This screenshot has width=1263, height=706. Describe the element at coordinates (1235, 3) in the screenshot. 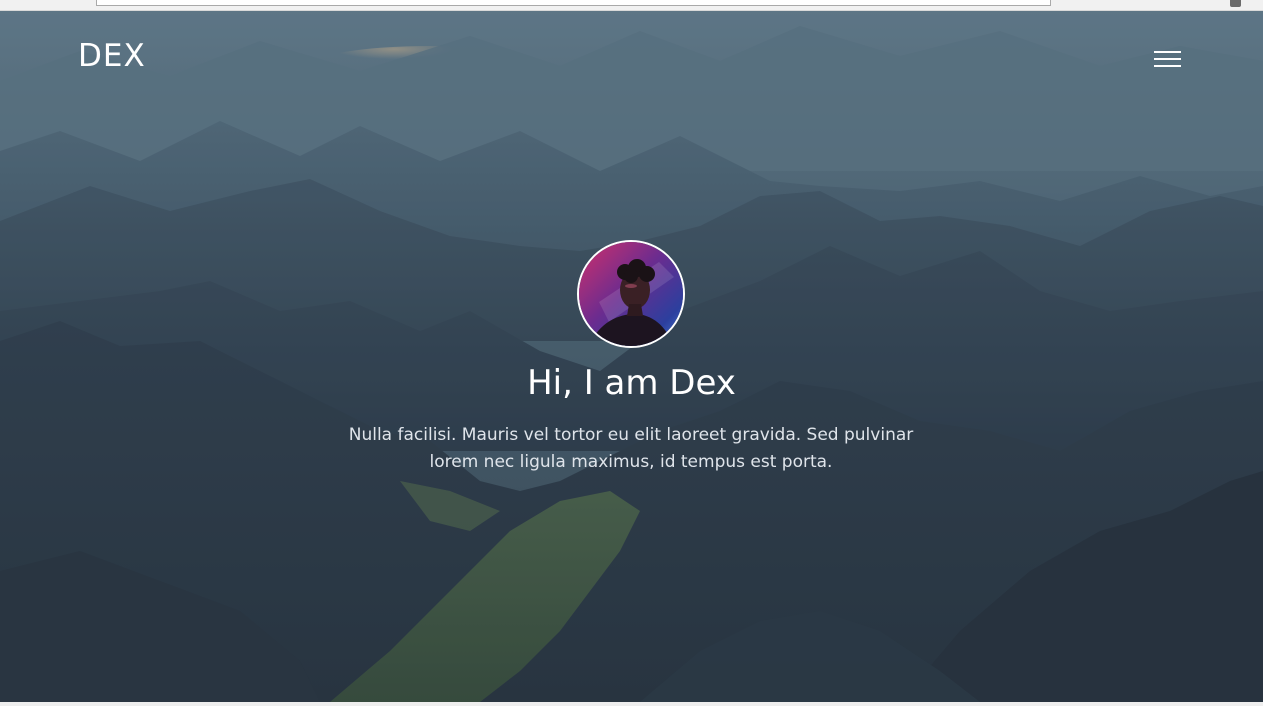

I see `extension-icon` at that location.